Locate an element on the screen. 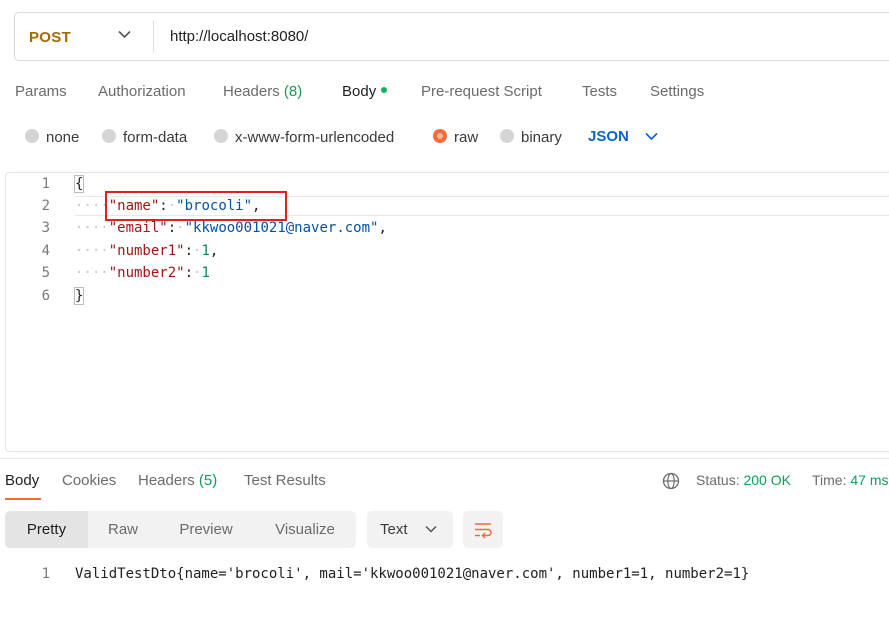 Image resolution: width=889 pixels, height=617 pixels. radio-x-www-form-urlencoded is located at coordinates (221, 136).